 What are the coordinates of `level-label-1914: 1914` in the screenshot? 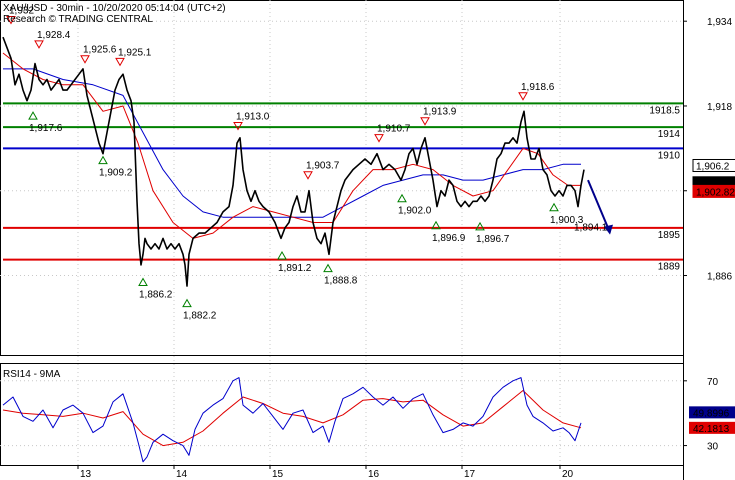 It's located at (669, 134).